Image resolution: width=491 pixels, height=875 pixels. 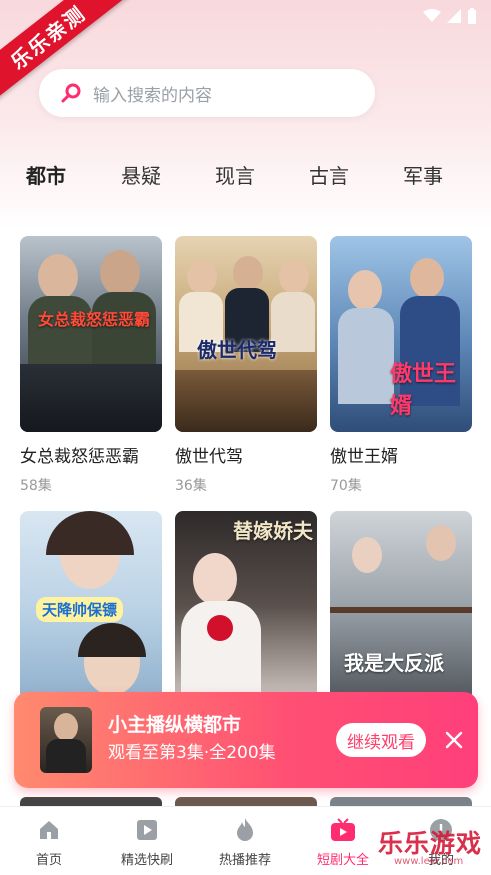 What do you see at coordinates (423, 174) in the screenshot?
I see `tab-junshi: 军事` at bounding box center [423, 174].